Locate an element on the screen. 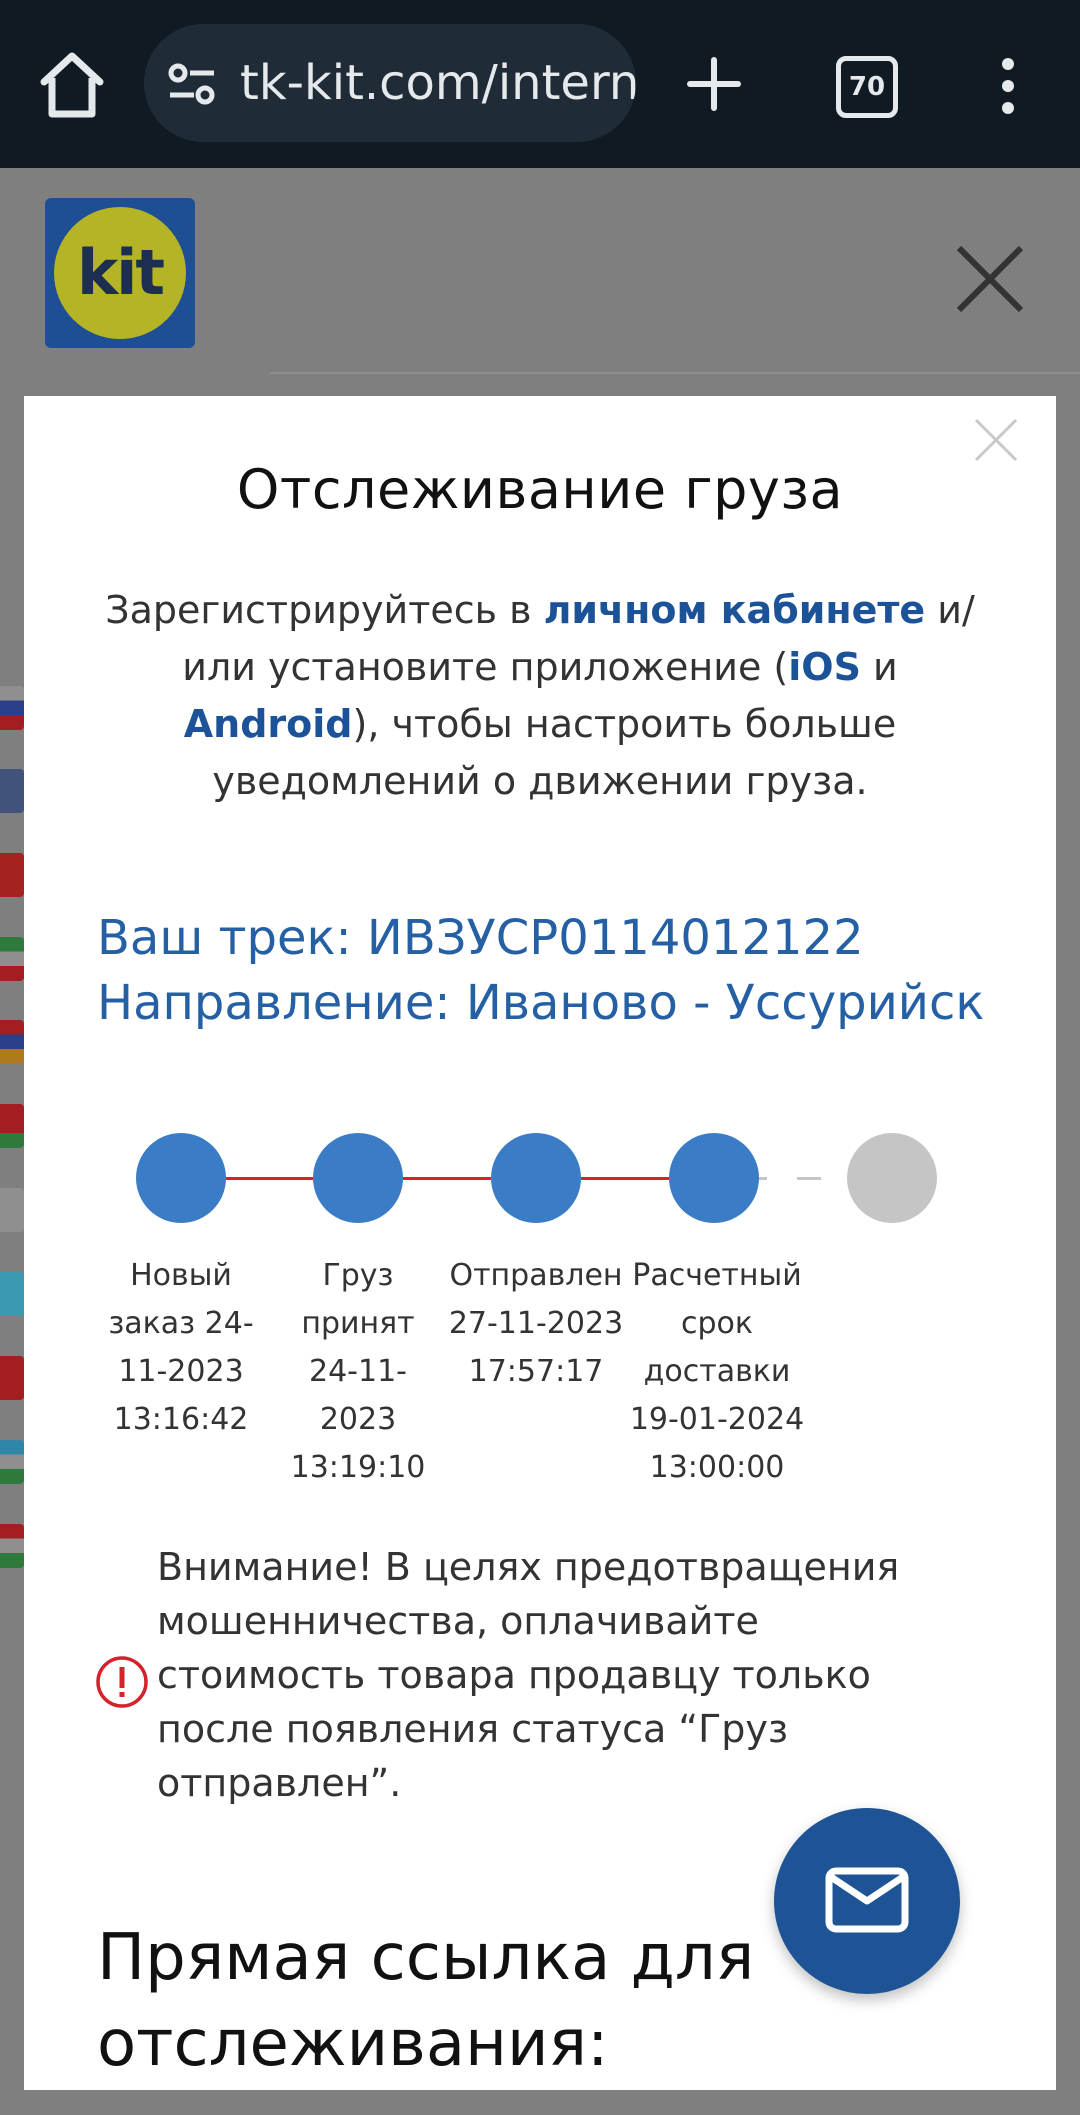 This screenshot has width=1080, height=2115. backdrop-divider is located at coordinates (675, 373).